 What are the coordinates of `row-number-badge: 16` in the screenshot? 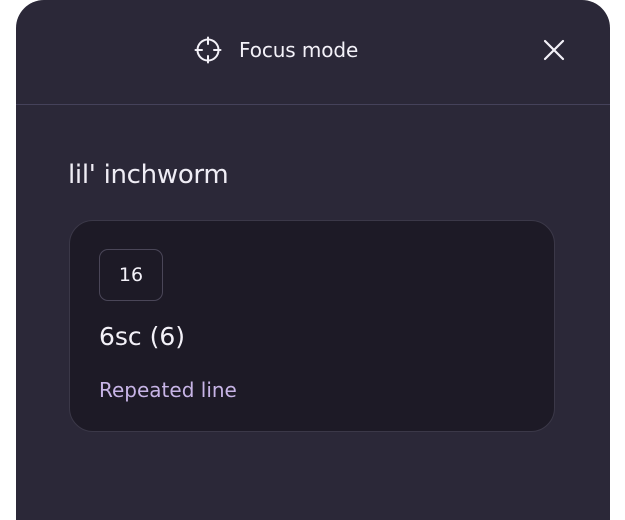 It's located at (131, 275).